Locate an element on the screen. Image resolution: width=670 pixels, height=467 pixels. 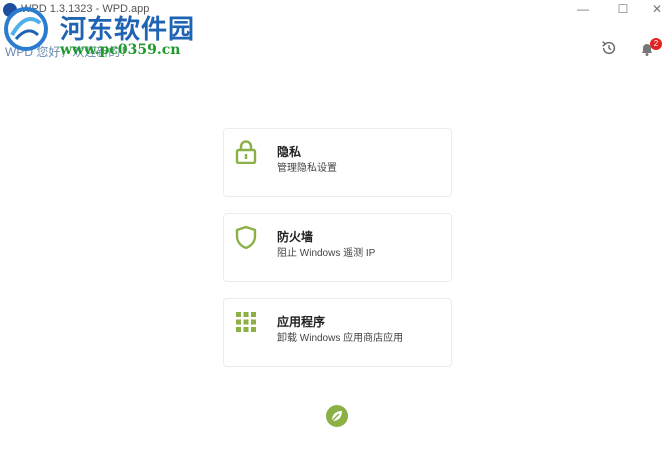
apps-grid-icon is located at coordinates (246, 322).